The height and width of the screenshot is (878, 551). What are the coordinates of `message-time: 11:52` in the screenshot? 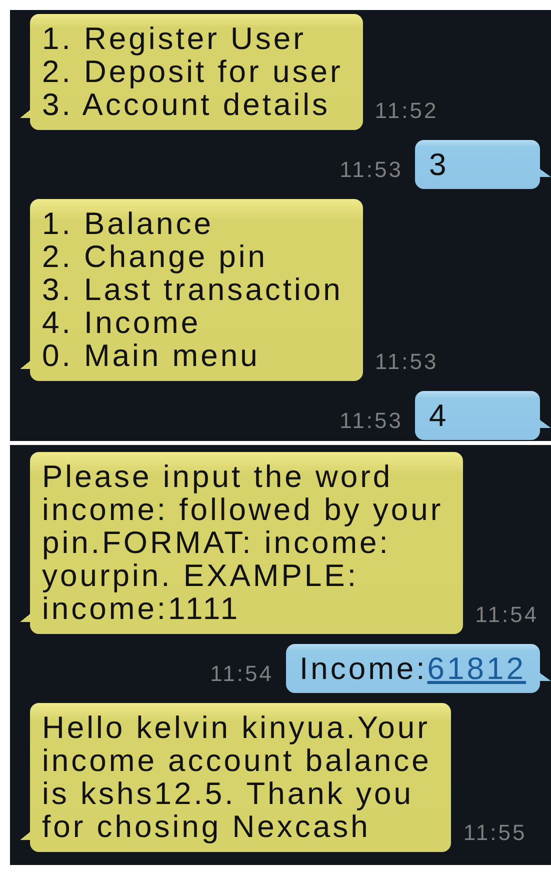 It's located at (406, 111).